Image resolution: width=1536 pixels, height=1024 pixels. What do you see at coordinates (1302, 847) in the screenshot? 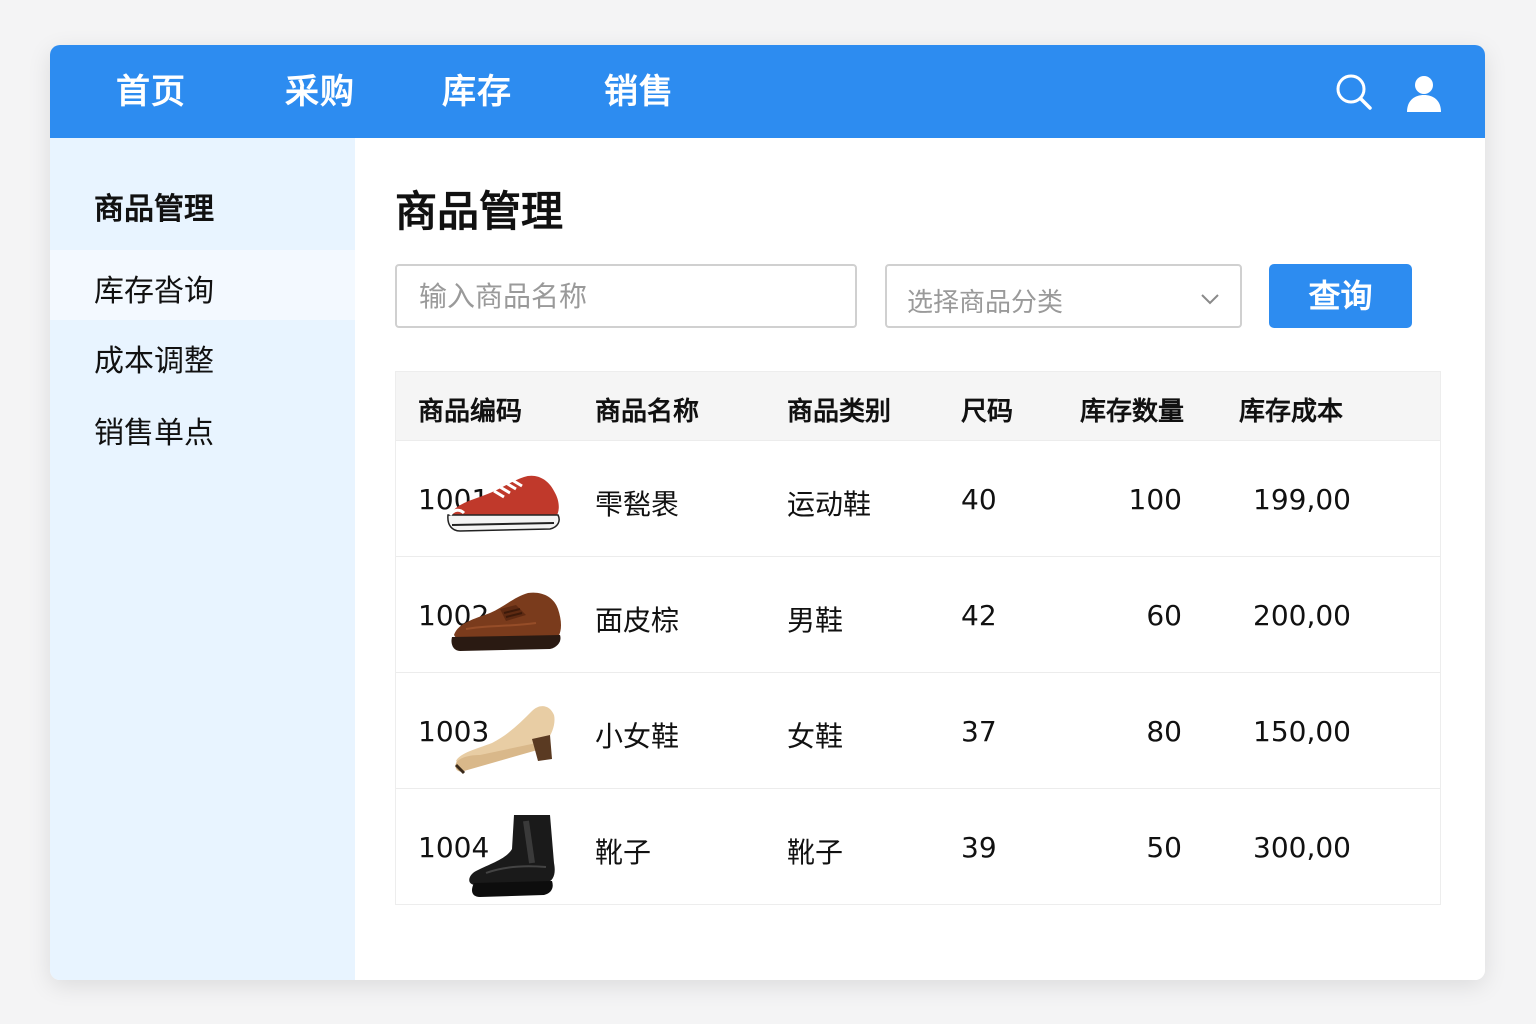
I see `cell-cost: 300,00` at bounding box center [1302, 847].